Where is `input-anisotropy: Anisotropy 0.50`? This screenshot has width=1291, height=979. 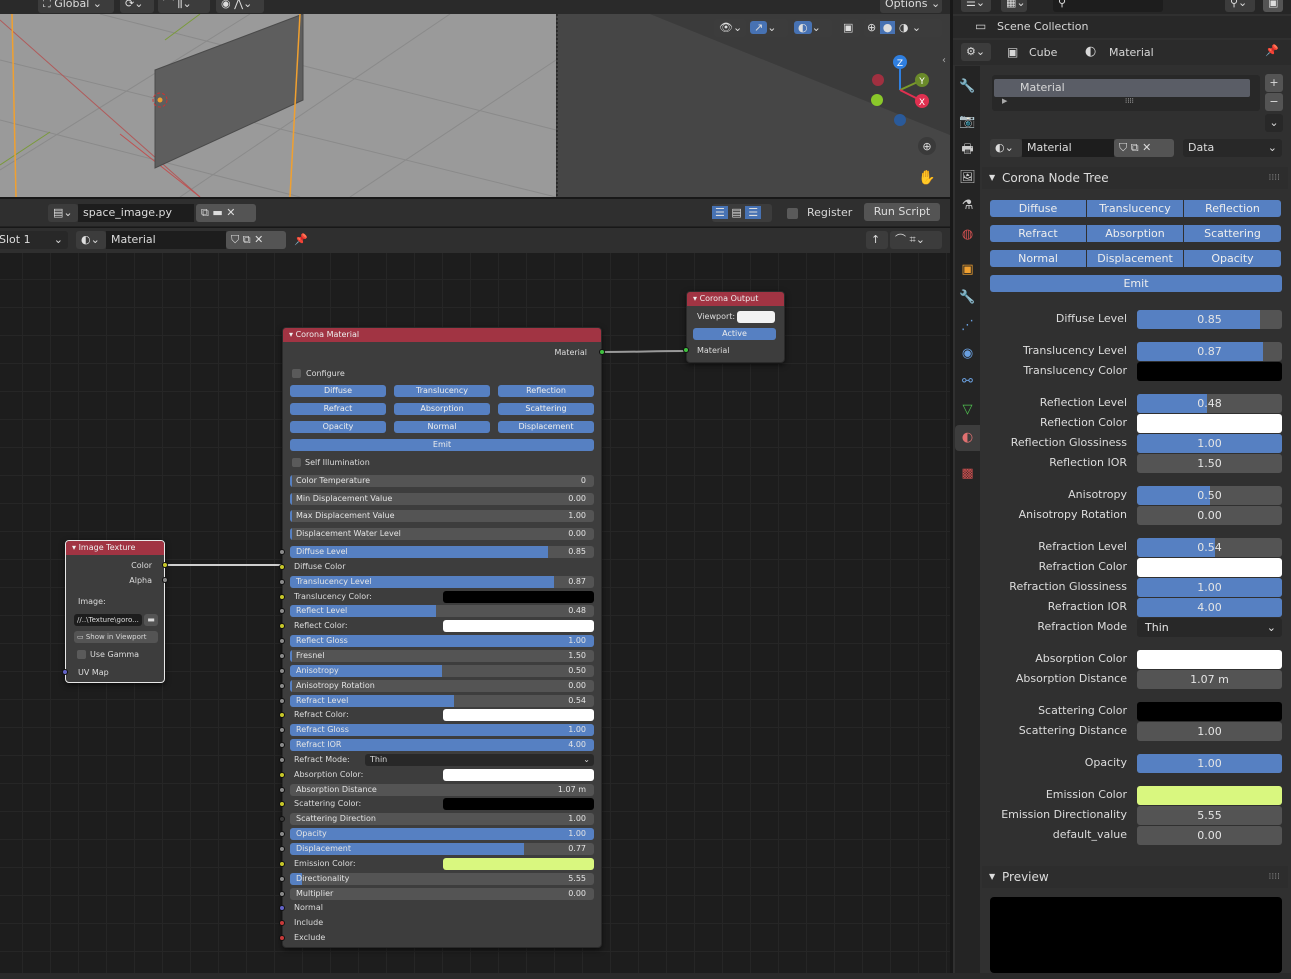
input-anisotropy: Anisotropy 0.50 is located at coordinates (442, 670).